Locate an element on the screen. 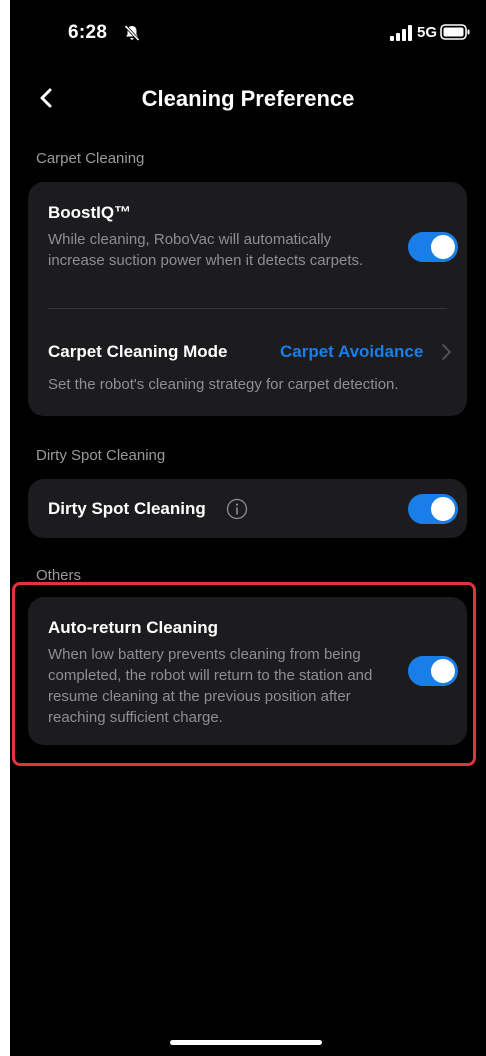 This screenshot has height=1056, width=486. signal-icon is located at coordinates (401, 33).